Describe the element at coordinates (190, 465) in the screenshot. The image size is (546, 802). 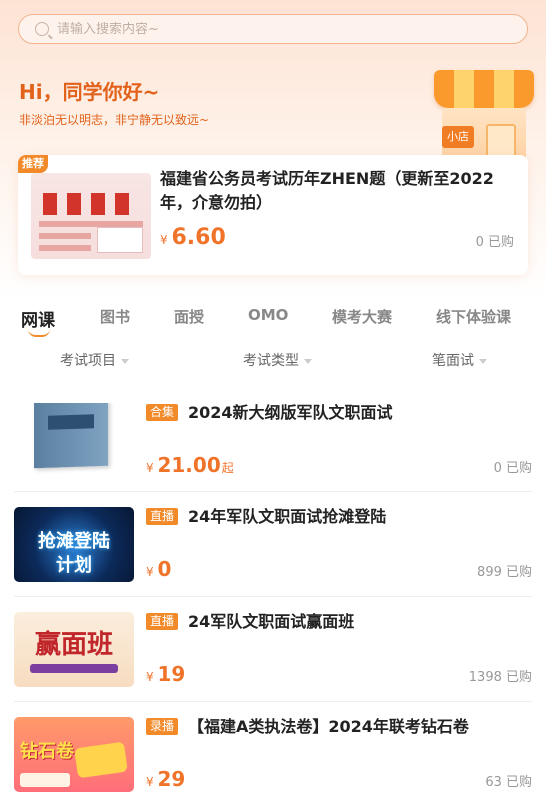
I see `course-price: ¥ 21.00起` at that location.